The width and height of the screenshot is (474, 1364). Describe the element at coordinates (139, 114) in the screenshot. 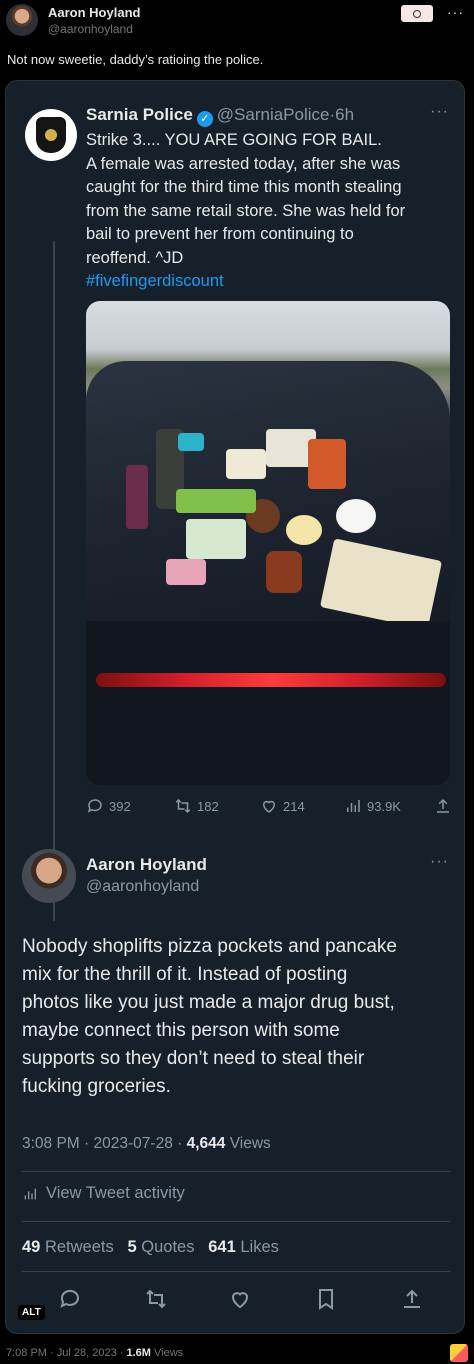

I see `quoted-author-name: Sarnia Police` at that location.